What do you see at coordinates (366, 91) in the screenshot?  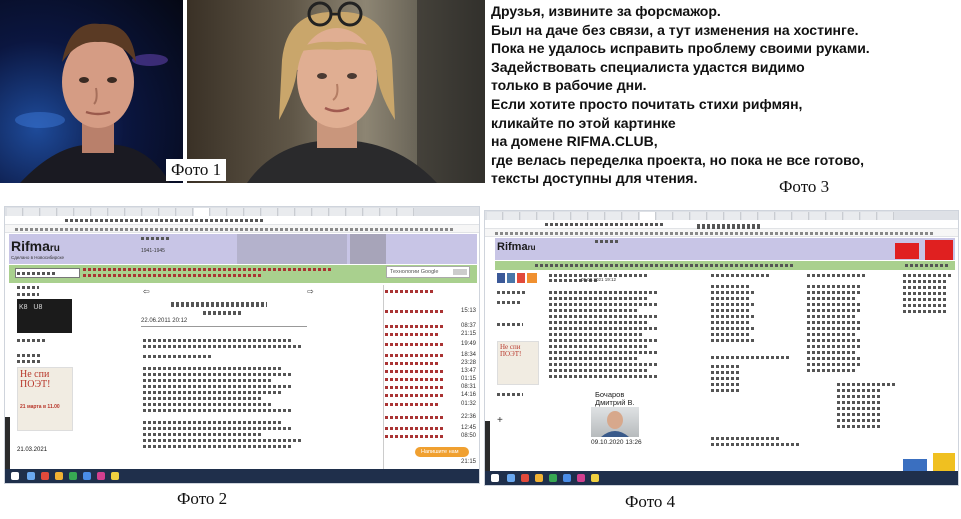 I see `portrait-woman` at bounding box center [366, 91].